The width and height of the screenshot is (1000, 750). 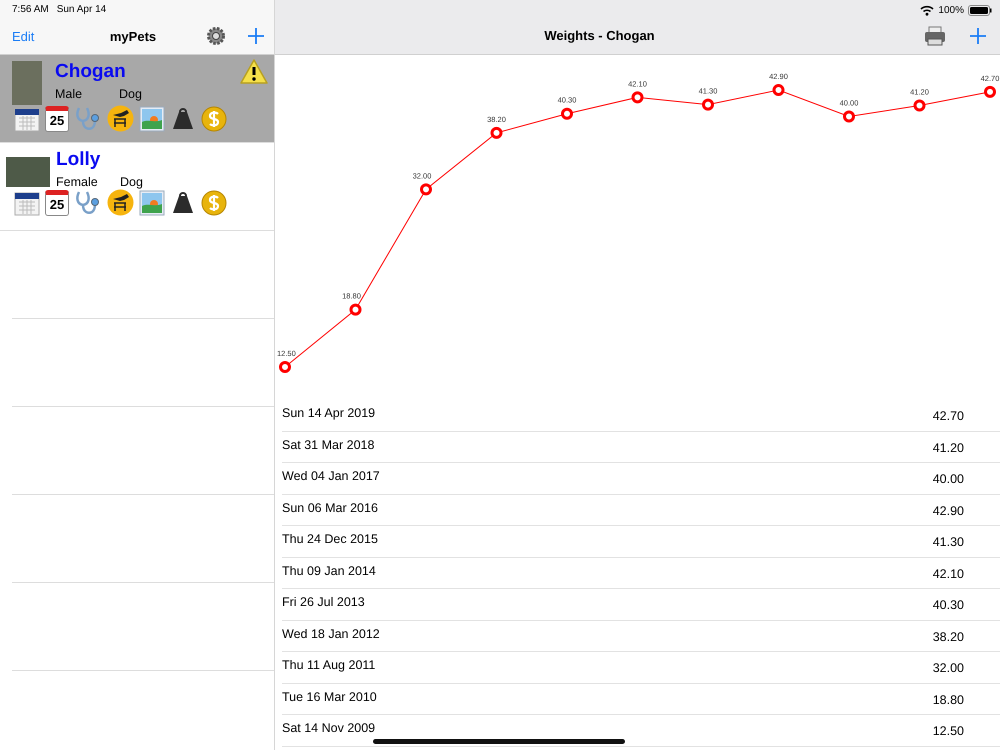 I want to click on pet-sex: Female, so click(x=77, y=182).